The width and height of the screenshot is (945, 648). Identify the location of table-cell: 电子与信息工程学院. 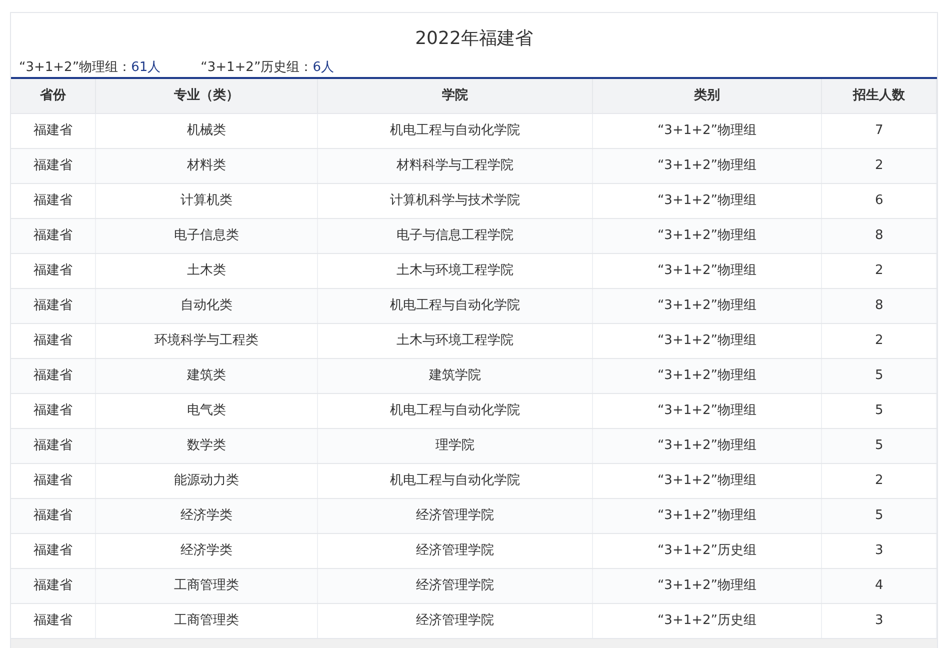
(455, 236).